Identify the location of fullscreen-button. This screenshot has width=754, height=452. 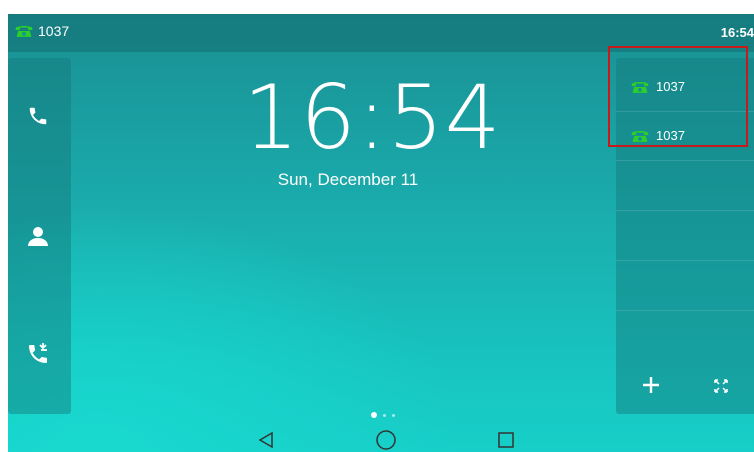
(720, 386).